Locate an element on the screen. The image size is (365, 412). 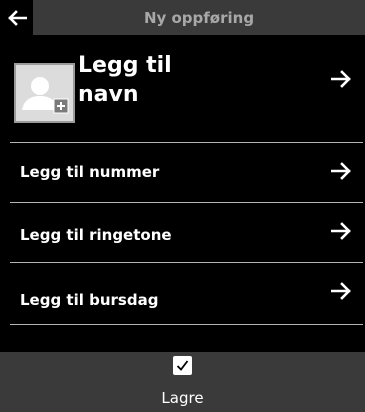
arrow-left-icon is located at coordinates (17, 17).